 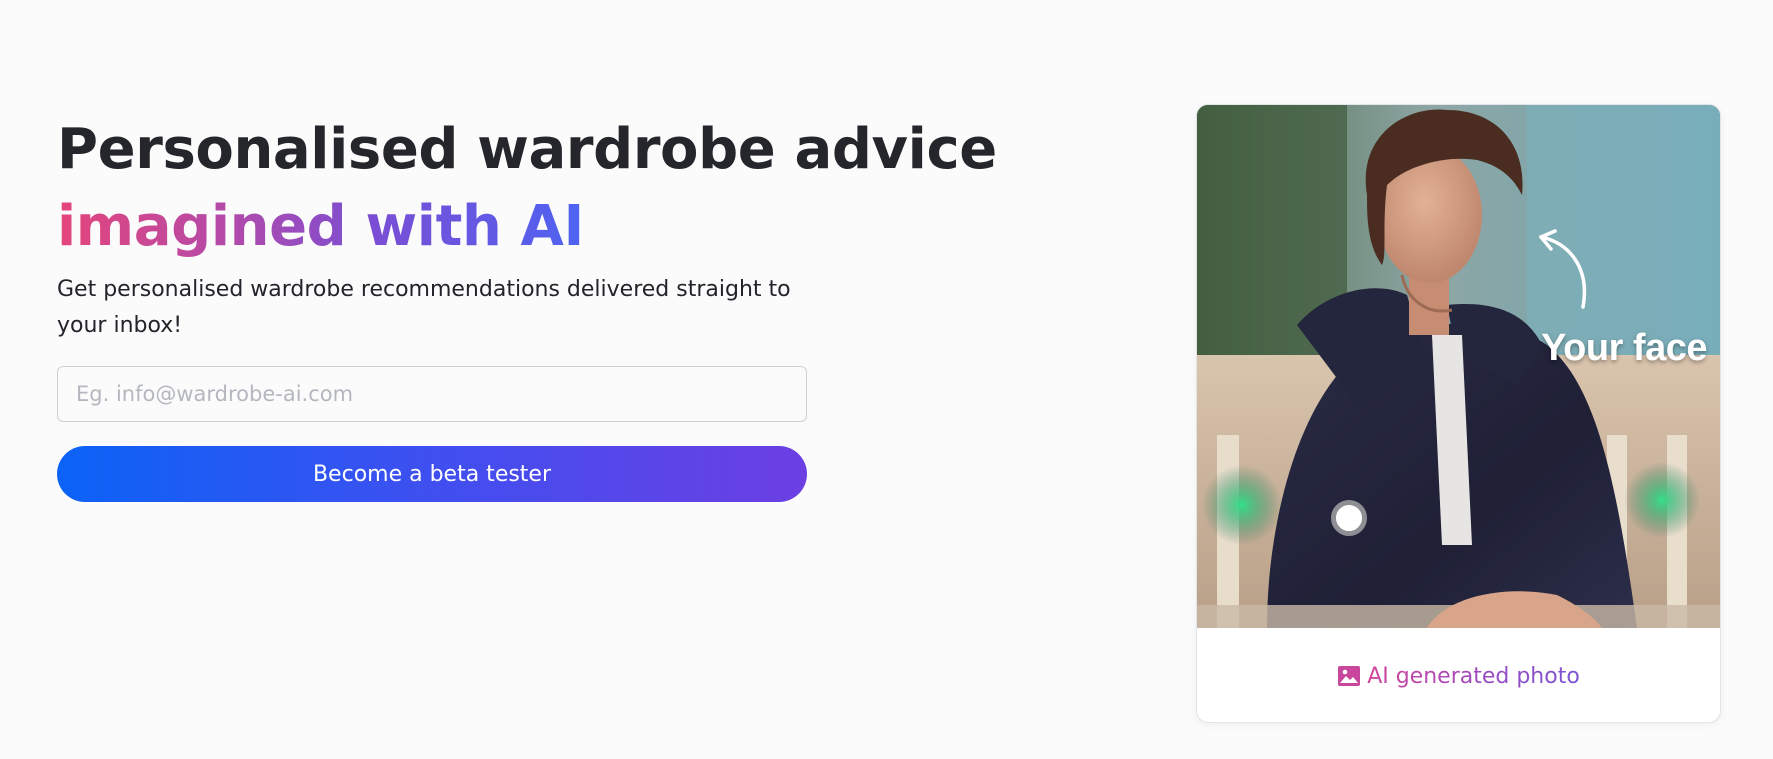 What do you see at coordinates (1473, 676) in the screenshot?
I see `caption-text: AI generated photo` at bounding box center [1473, 676].